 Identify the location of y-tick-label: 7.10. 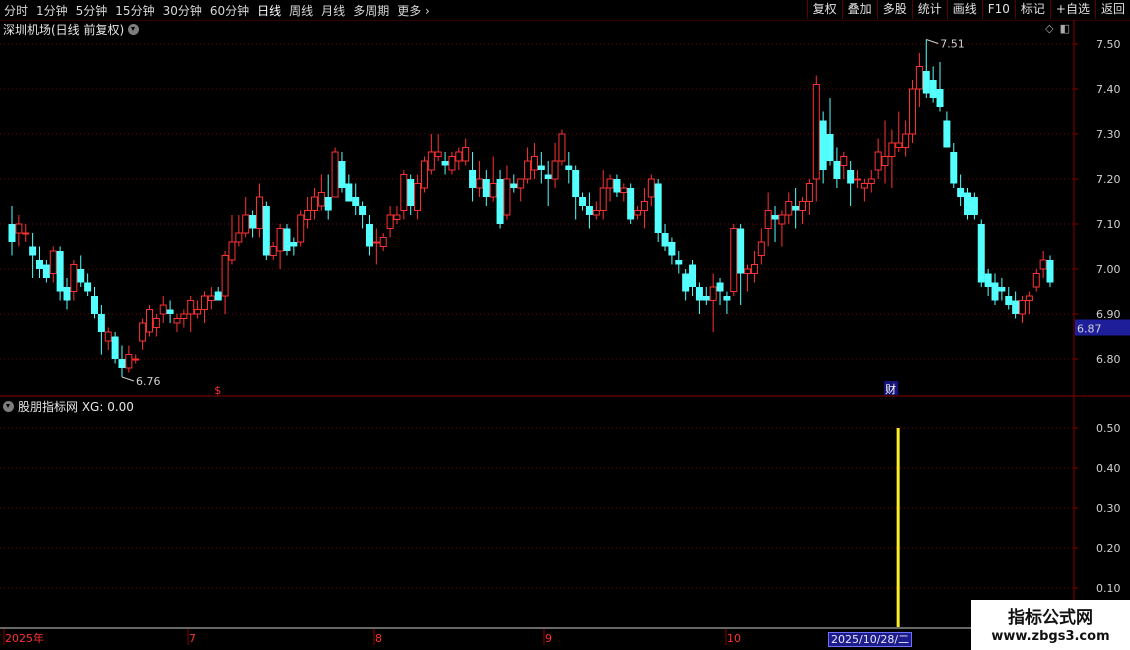
(1108, 224).